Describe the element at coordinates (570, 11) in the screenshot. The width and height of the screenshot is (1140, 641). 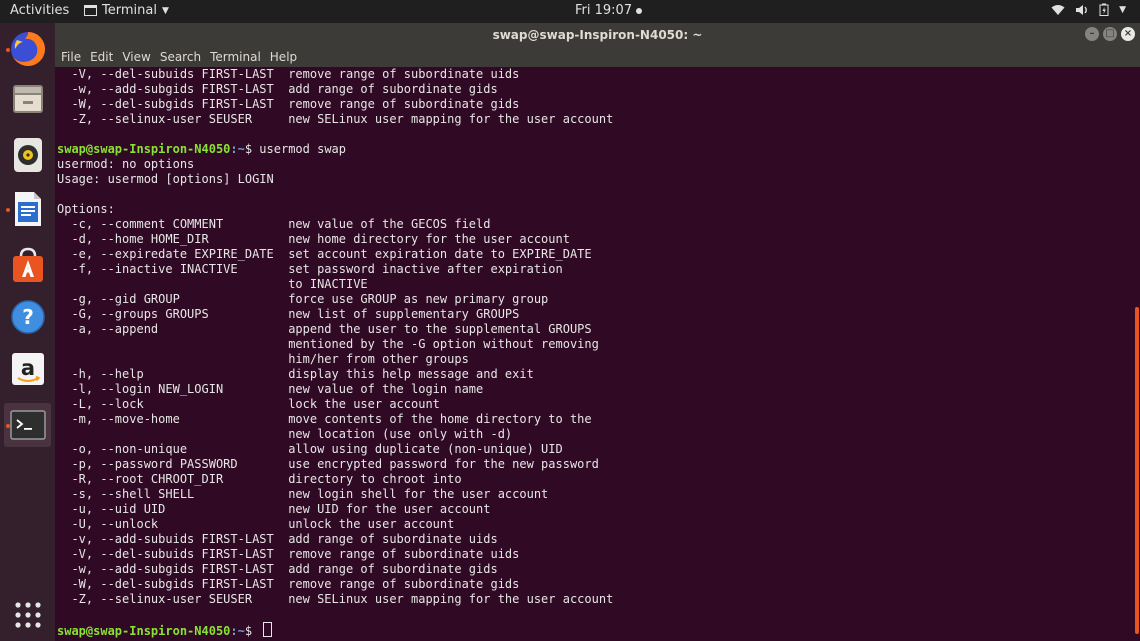
I see `top-bar: Activities Terminal ▼ Fri 19:07 ▼` at that location.